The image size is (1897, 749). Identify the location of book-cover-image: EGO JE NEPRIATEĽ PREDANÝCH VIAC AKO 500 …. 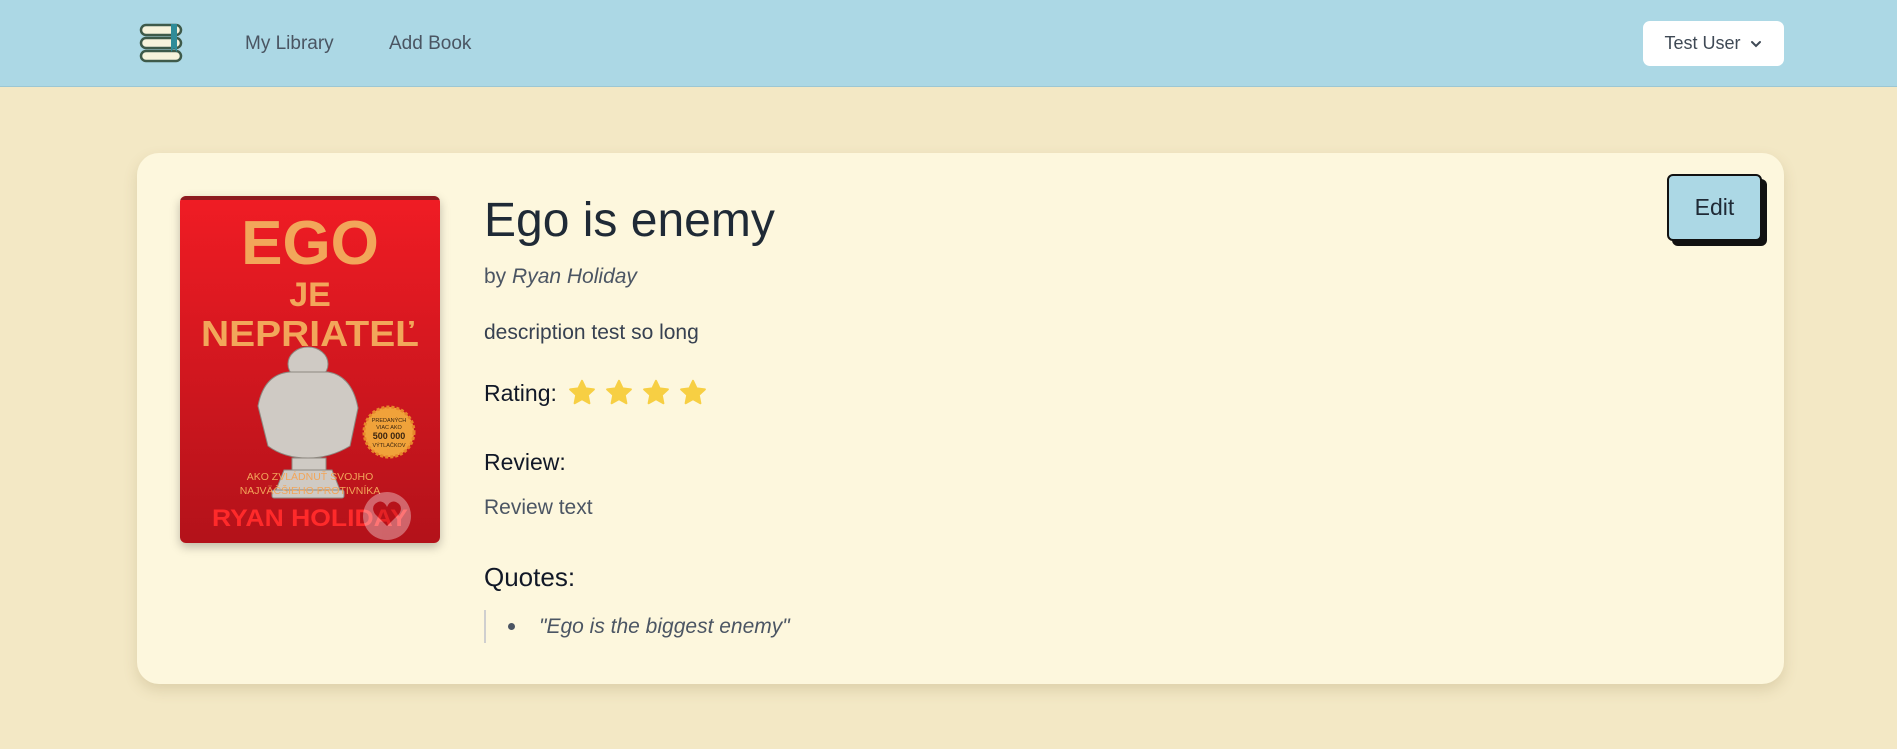
(310, 369).